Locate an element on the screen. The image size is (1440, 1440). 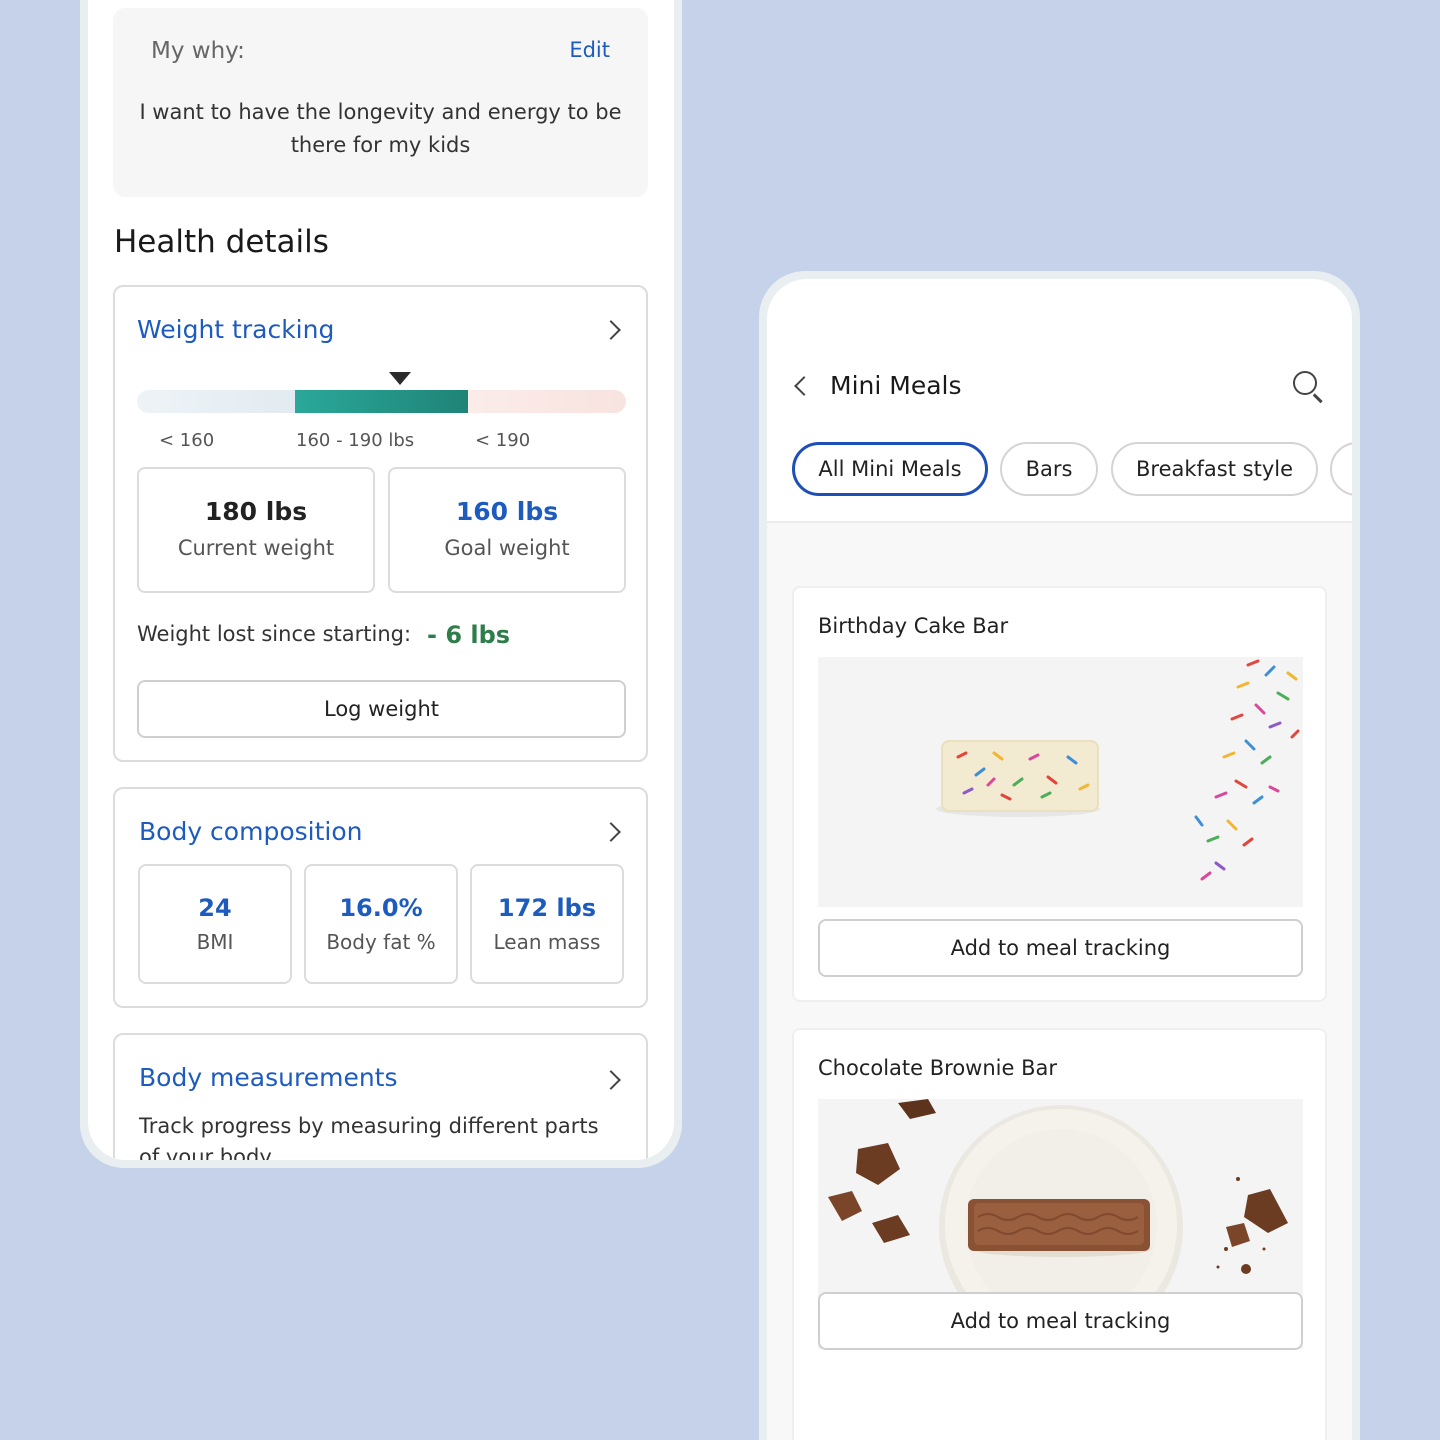
search-handle is located at coordinates (1318, 398).